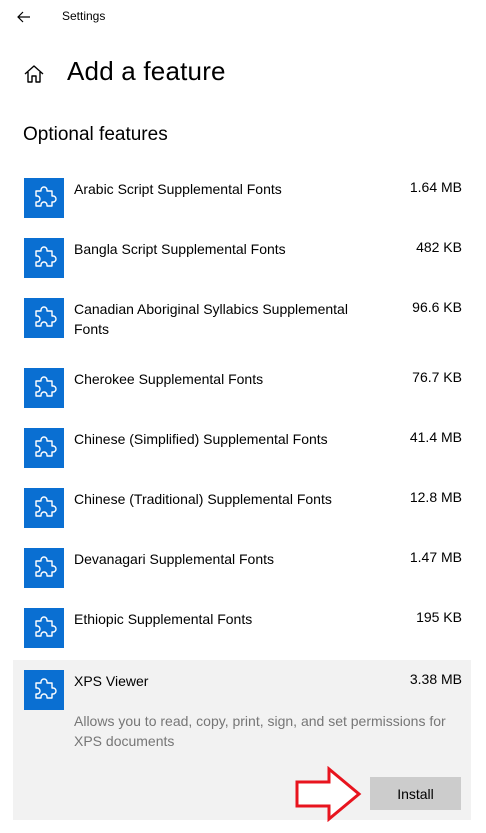 Image resolution: width=486 pixels, height=833 pixels. Describe the element at coordinates (435, 437) in the screenshot. I see `feature-size: 41.4 MB` at that location.